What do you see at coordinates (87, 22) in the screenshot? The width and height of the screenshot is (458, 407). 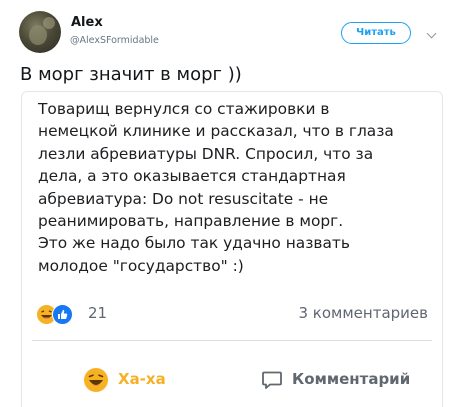 I see `author-name: Alex` at bounding box center [87, 22].